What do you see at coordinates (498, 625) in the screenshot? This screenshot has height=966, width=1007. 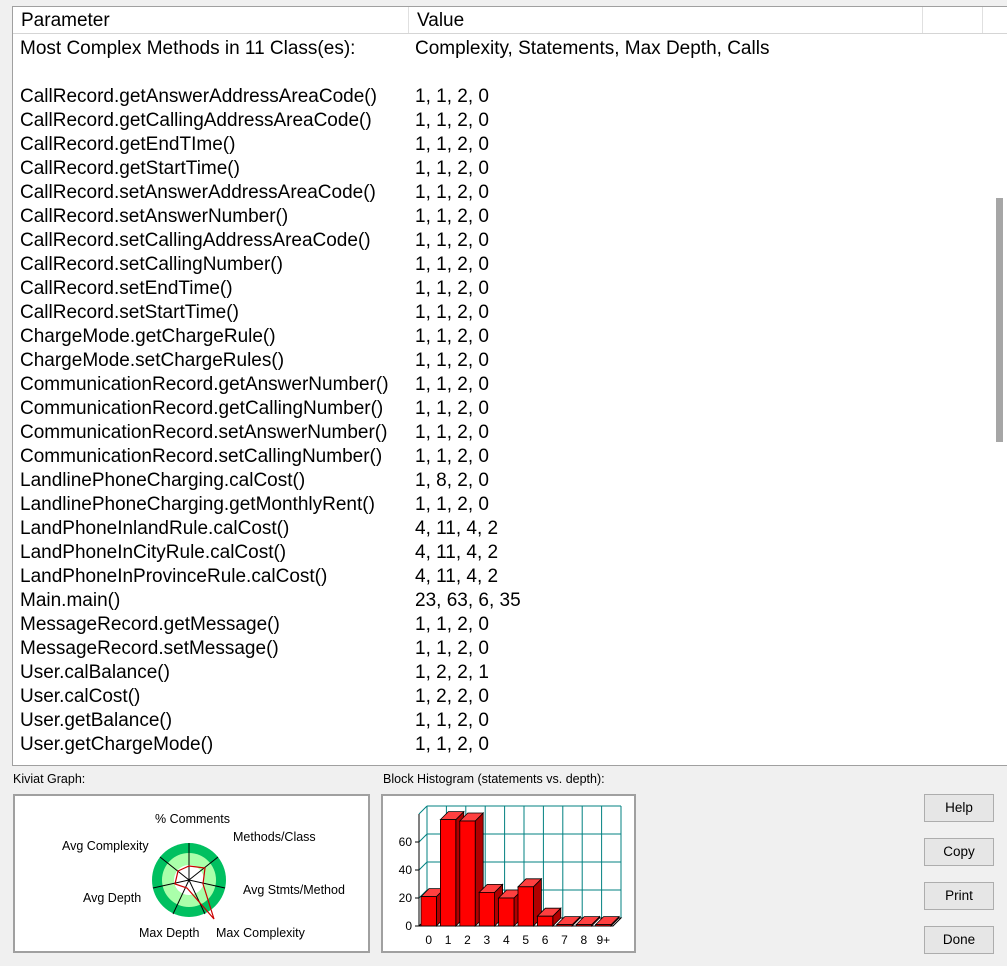 I see `table-row: MessageRecord.getMessage() 1, 1, 2, 0` at bounding box center [498, 625].